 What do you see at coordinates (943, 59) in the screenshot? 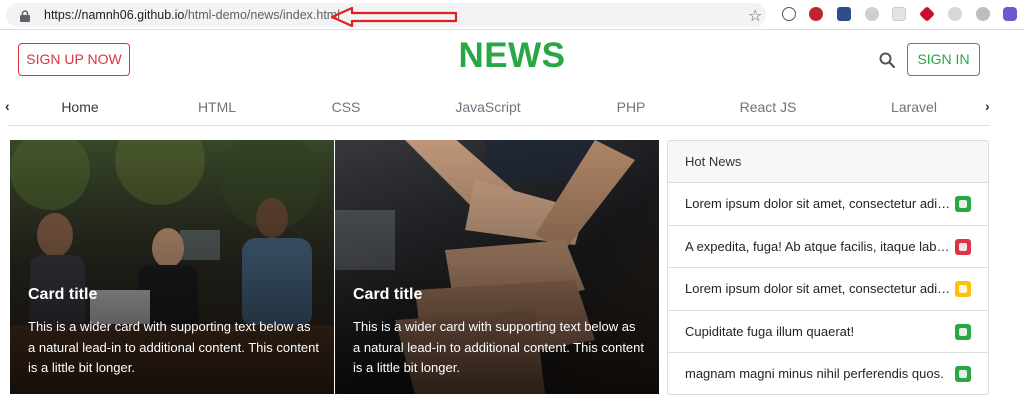
I see `sign-in-button: SIGN IN` at bounding box center [943, 59].